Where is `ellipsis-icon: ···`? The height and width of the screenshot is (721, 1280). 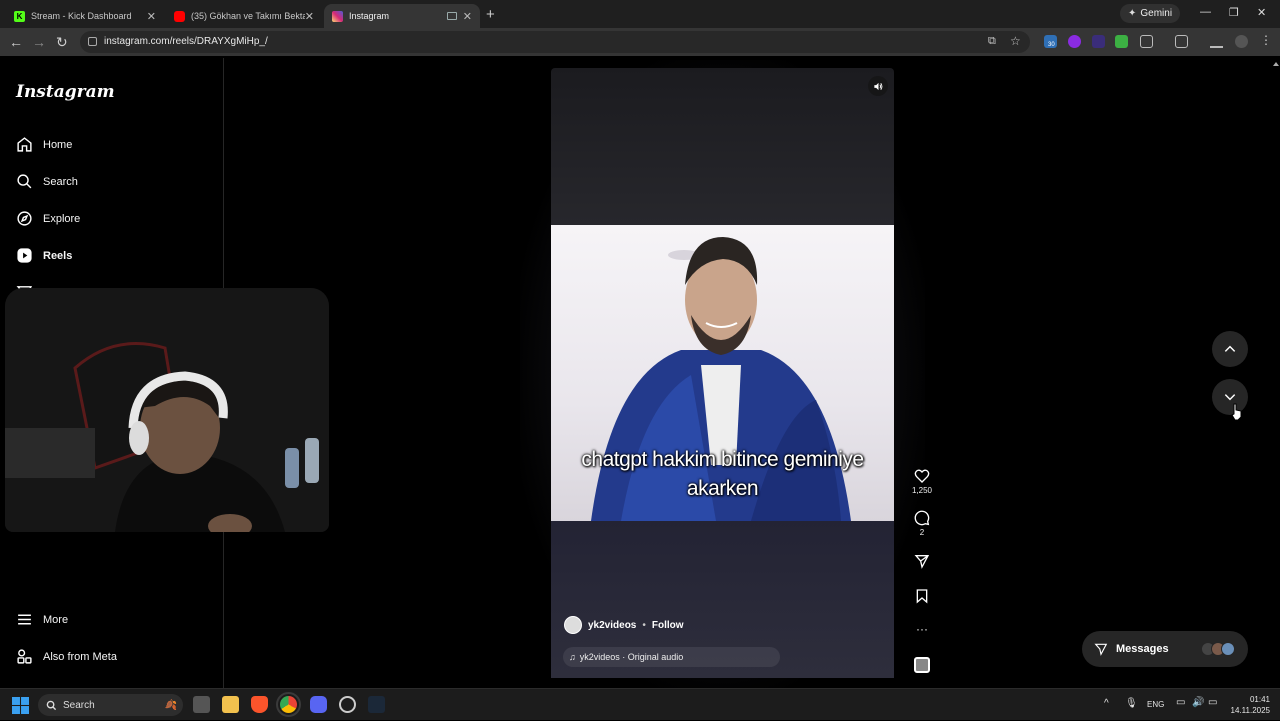
ellipsis-icon: ··· is located at coordinates (922, 629).